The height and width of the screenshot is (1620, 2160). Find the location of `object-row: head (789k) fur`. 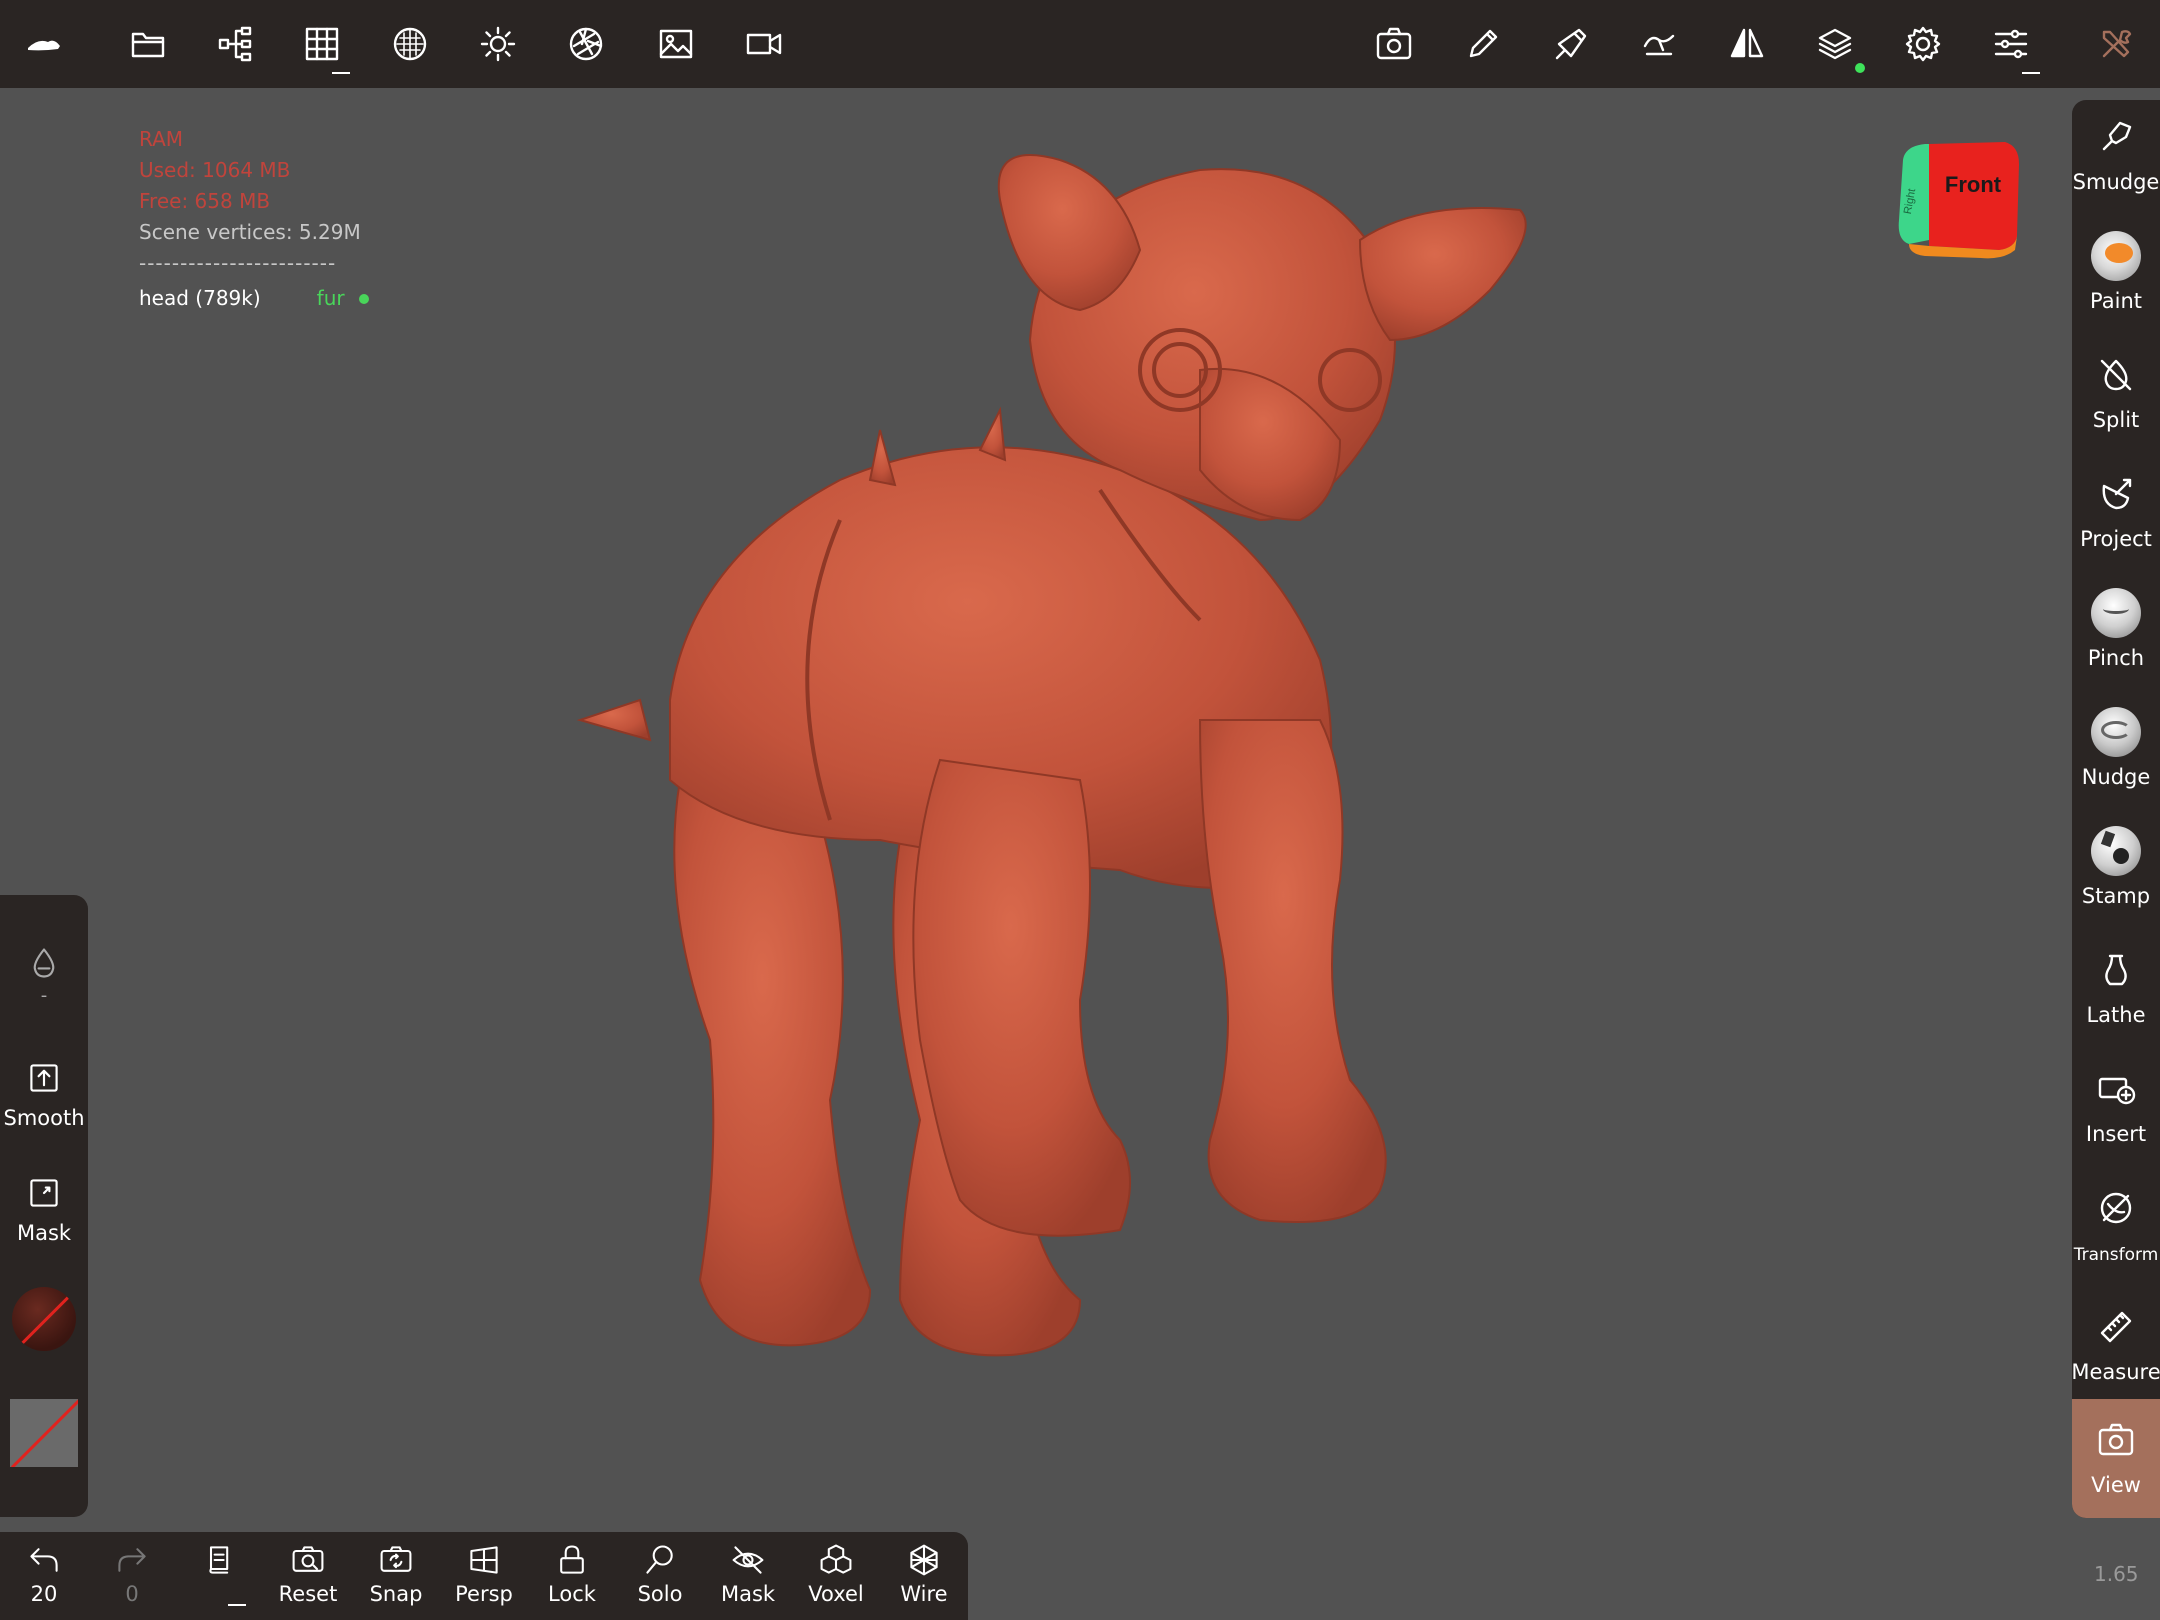

object-row: head (789k) fur is located at coordinates (254, 298).